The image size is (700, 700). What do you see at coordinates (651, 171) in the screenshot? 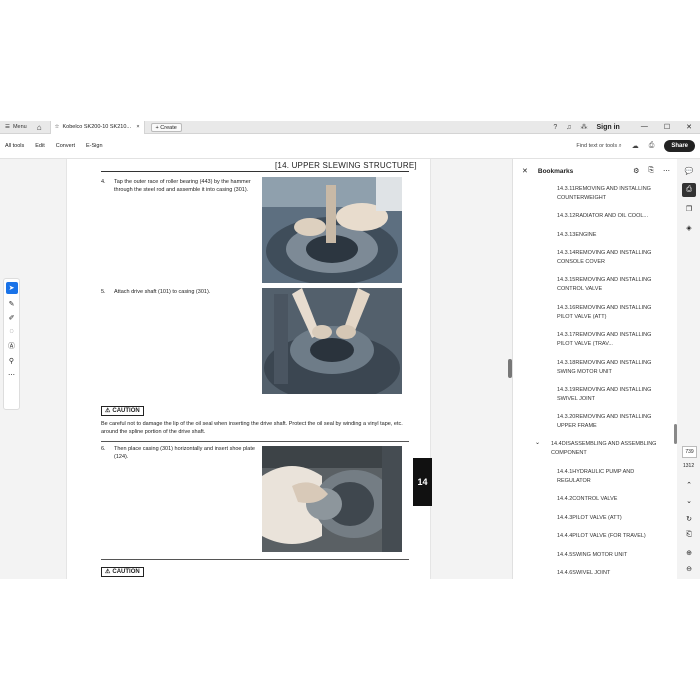
I see `add-bookmark-icon: ⎘` at bounding box center [651, 171].